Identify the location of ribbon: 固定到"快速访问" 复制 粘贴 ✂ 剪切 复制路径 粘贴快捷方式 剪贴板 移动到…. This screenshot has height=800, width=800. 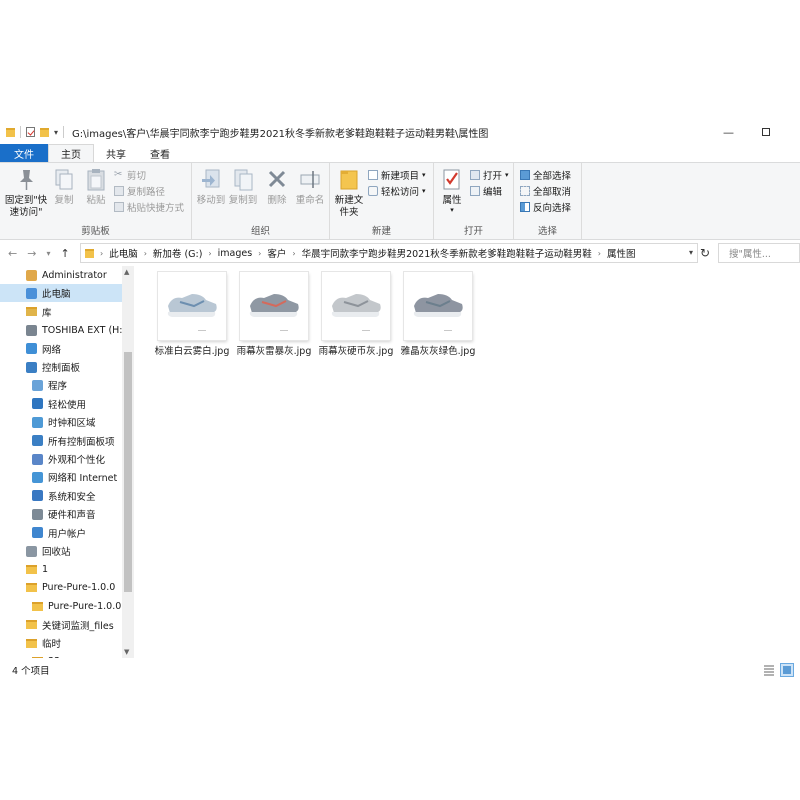
(400, 201).